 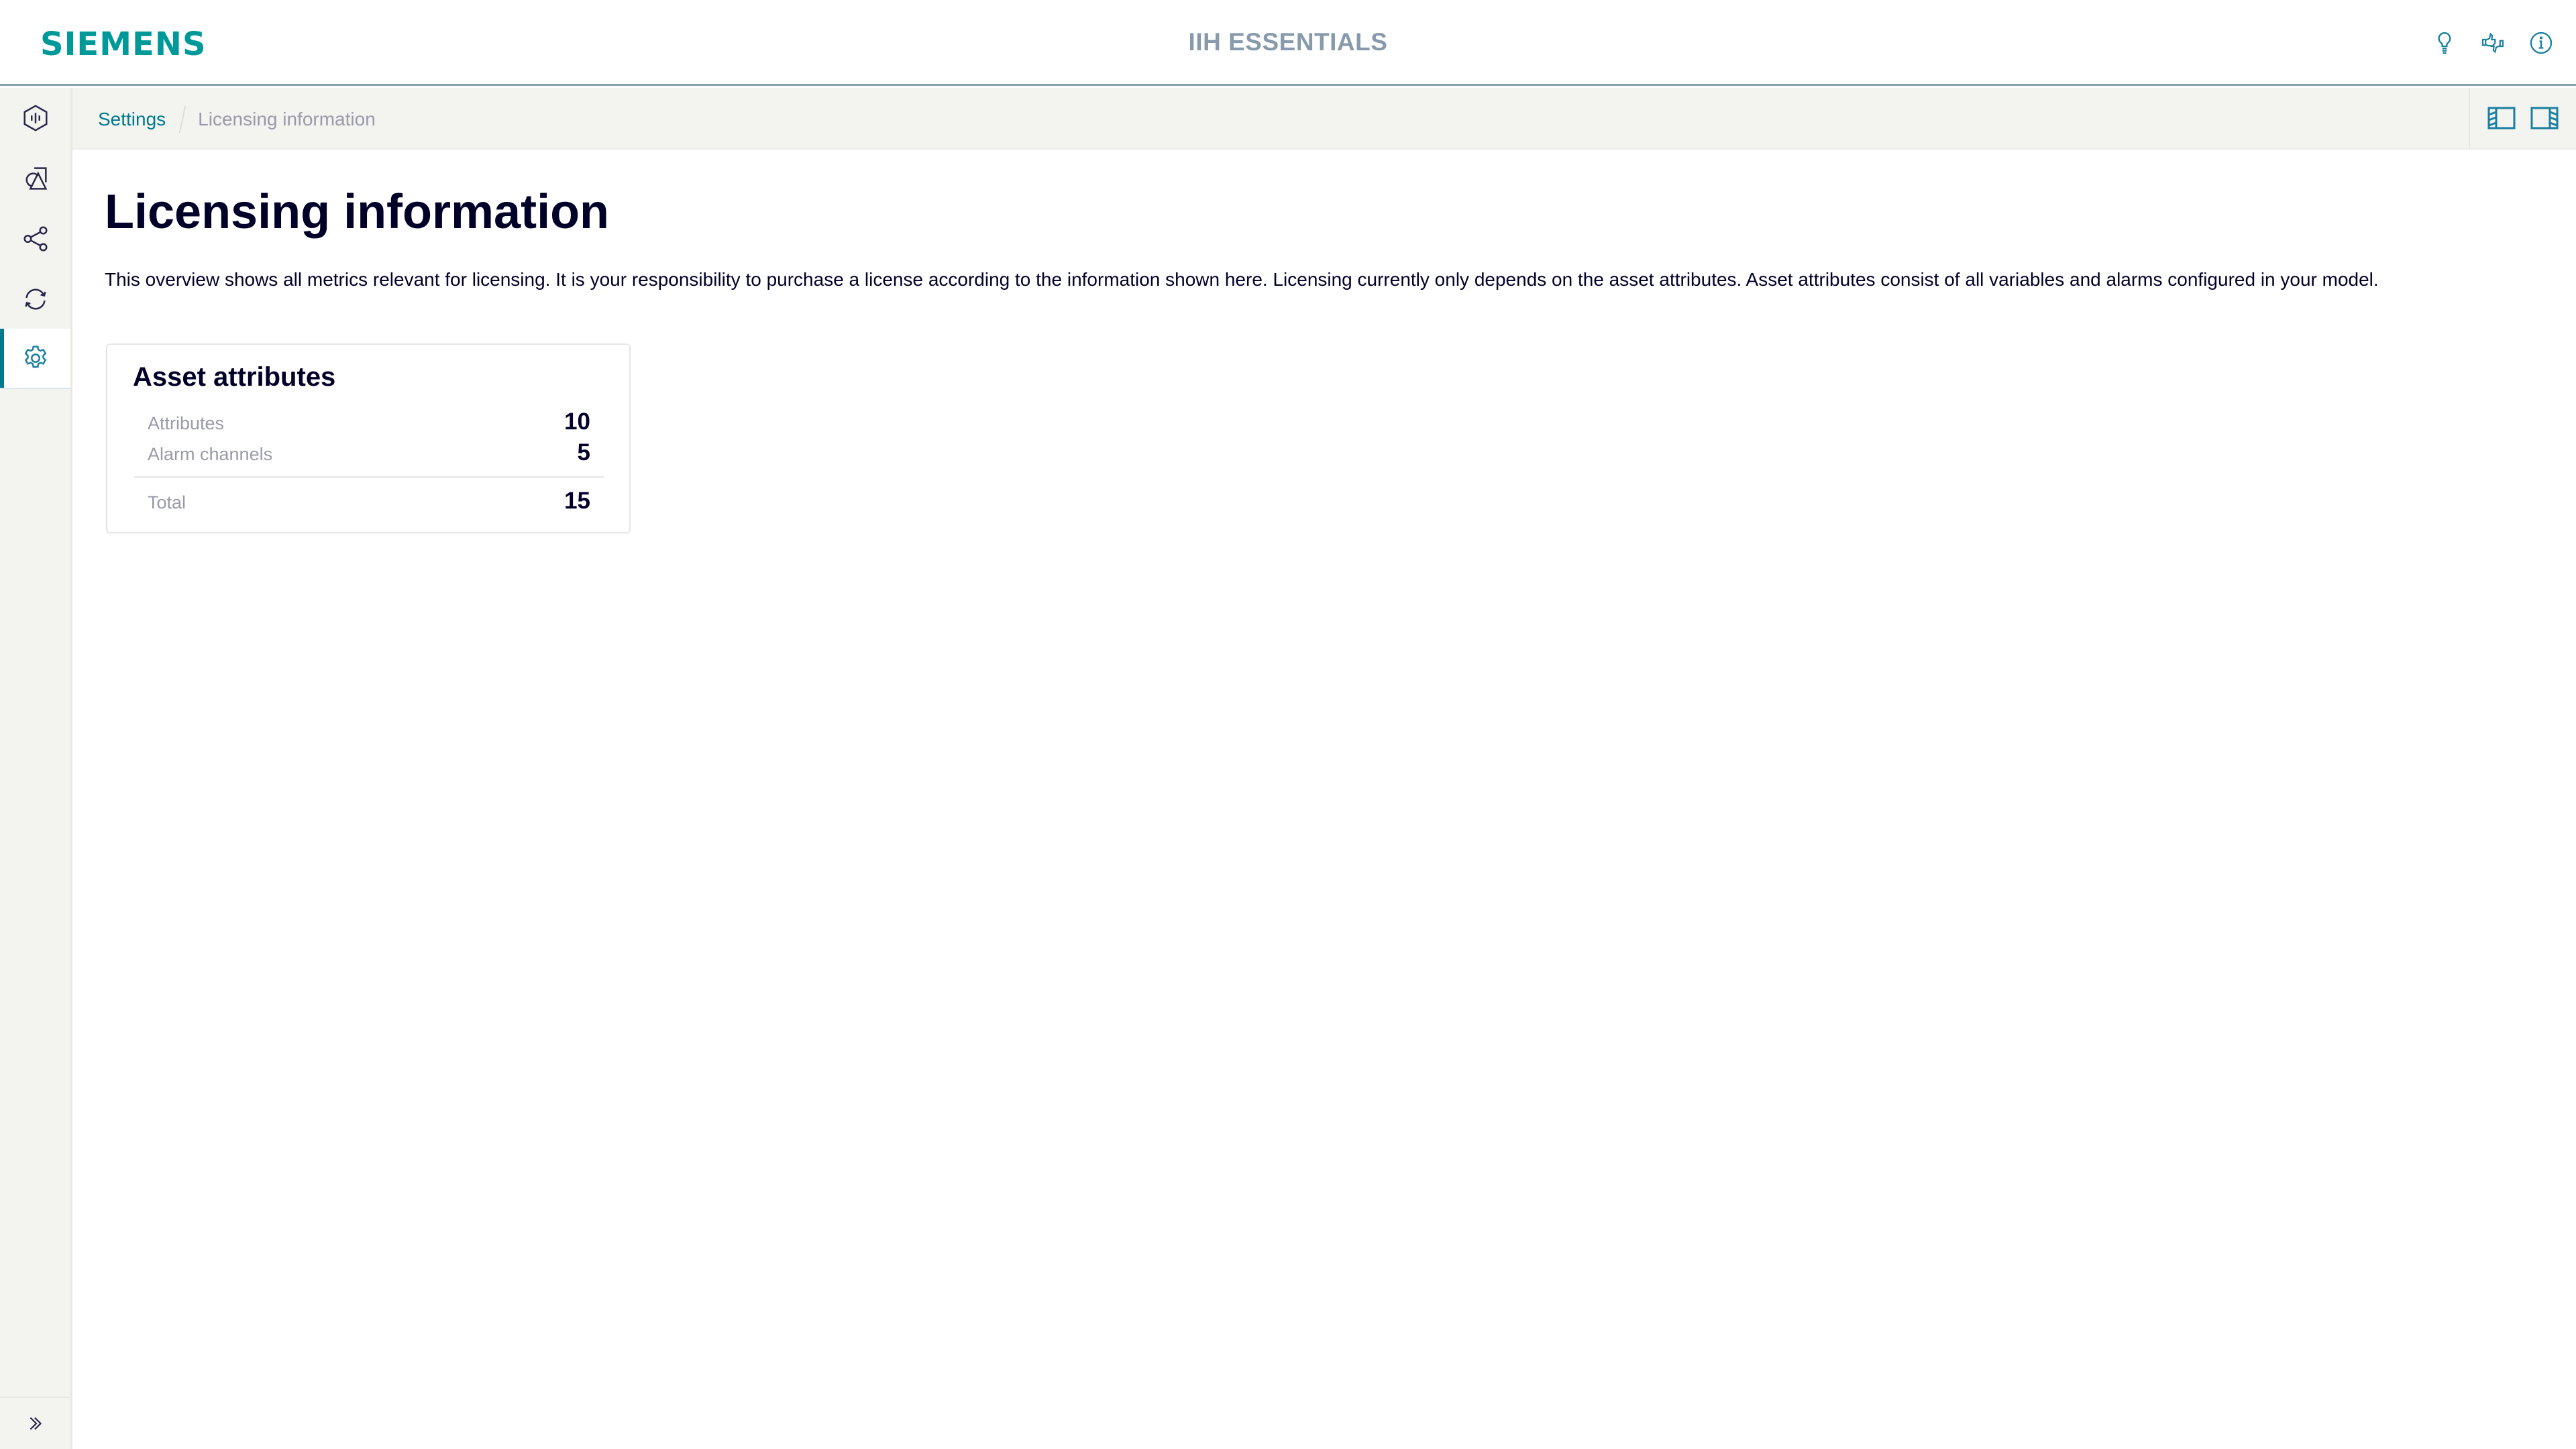 I want to click on app-title: IIH ESSENTIALS, so click(x=1288, y=42).